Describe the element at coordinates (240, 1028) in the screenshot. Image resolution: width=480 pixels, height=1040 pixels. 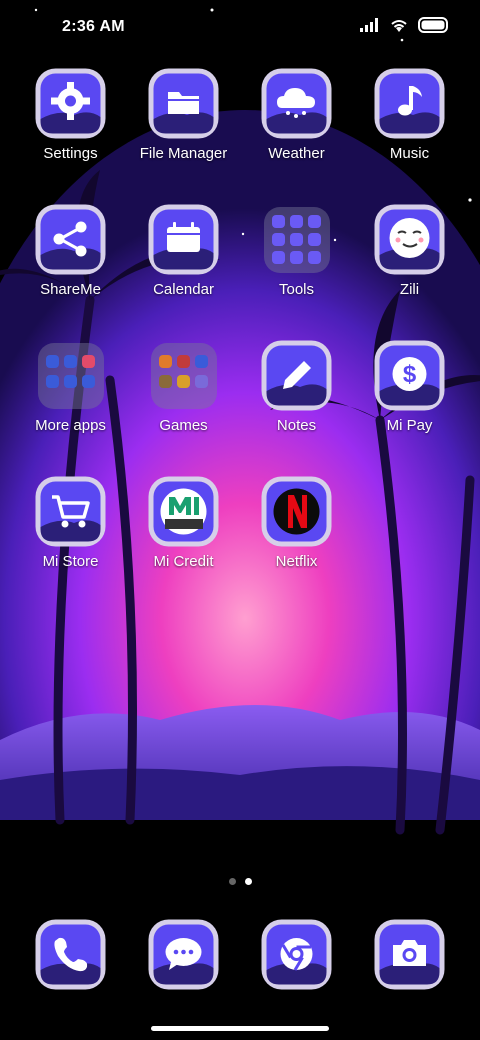
I see `home-indicator` at that location.